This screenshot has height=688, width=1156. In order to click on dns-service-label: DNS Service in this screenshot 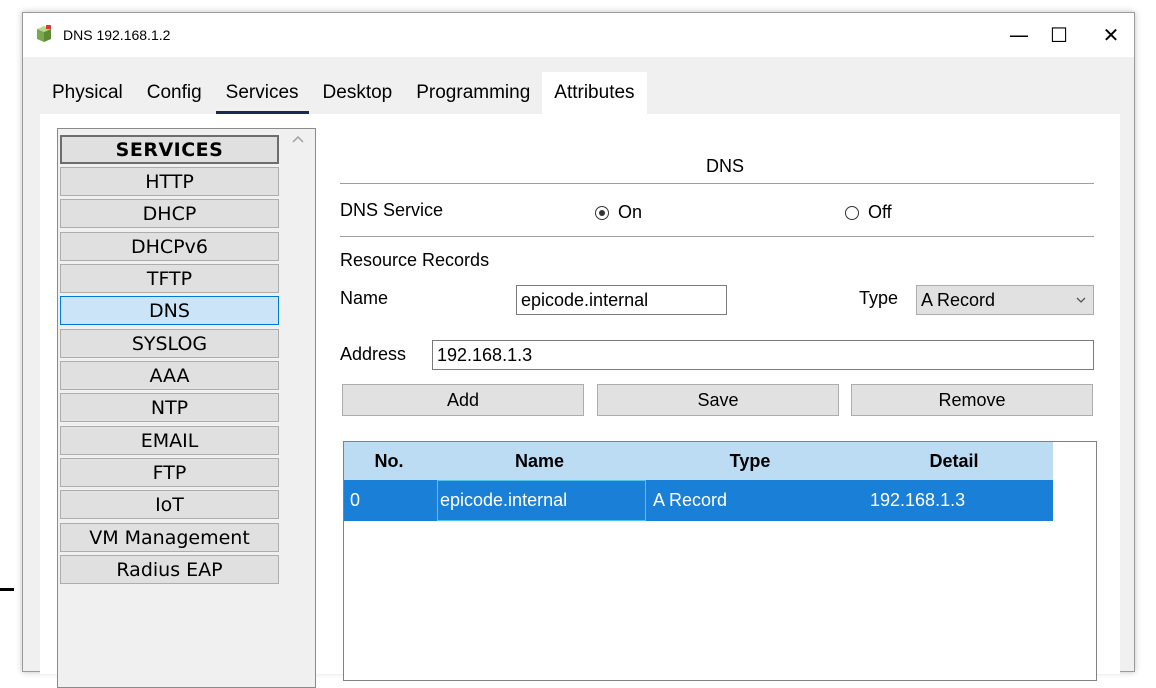, I will do `click(392, 210)`.